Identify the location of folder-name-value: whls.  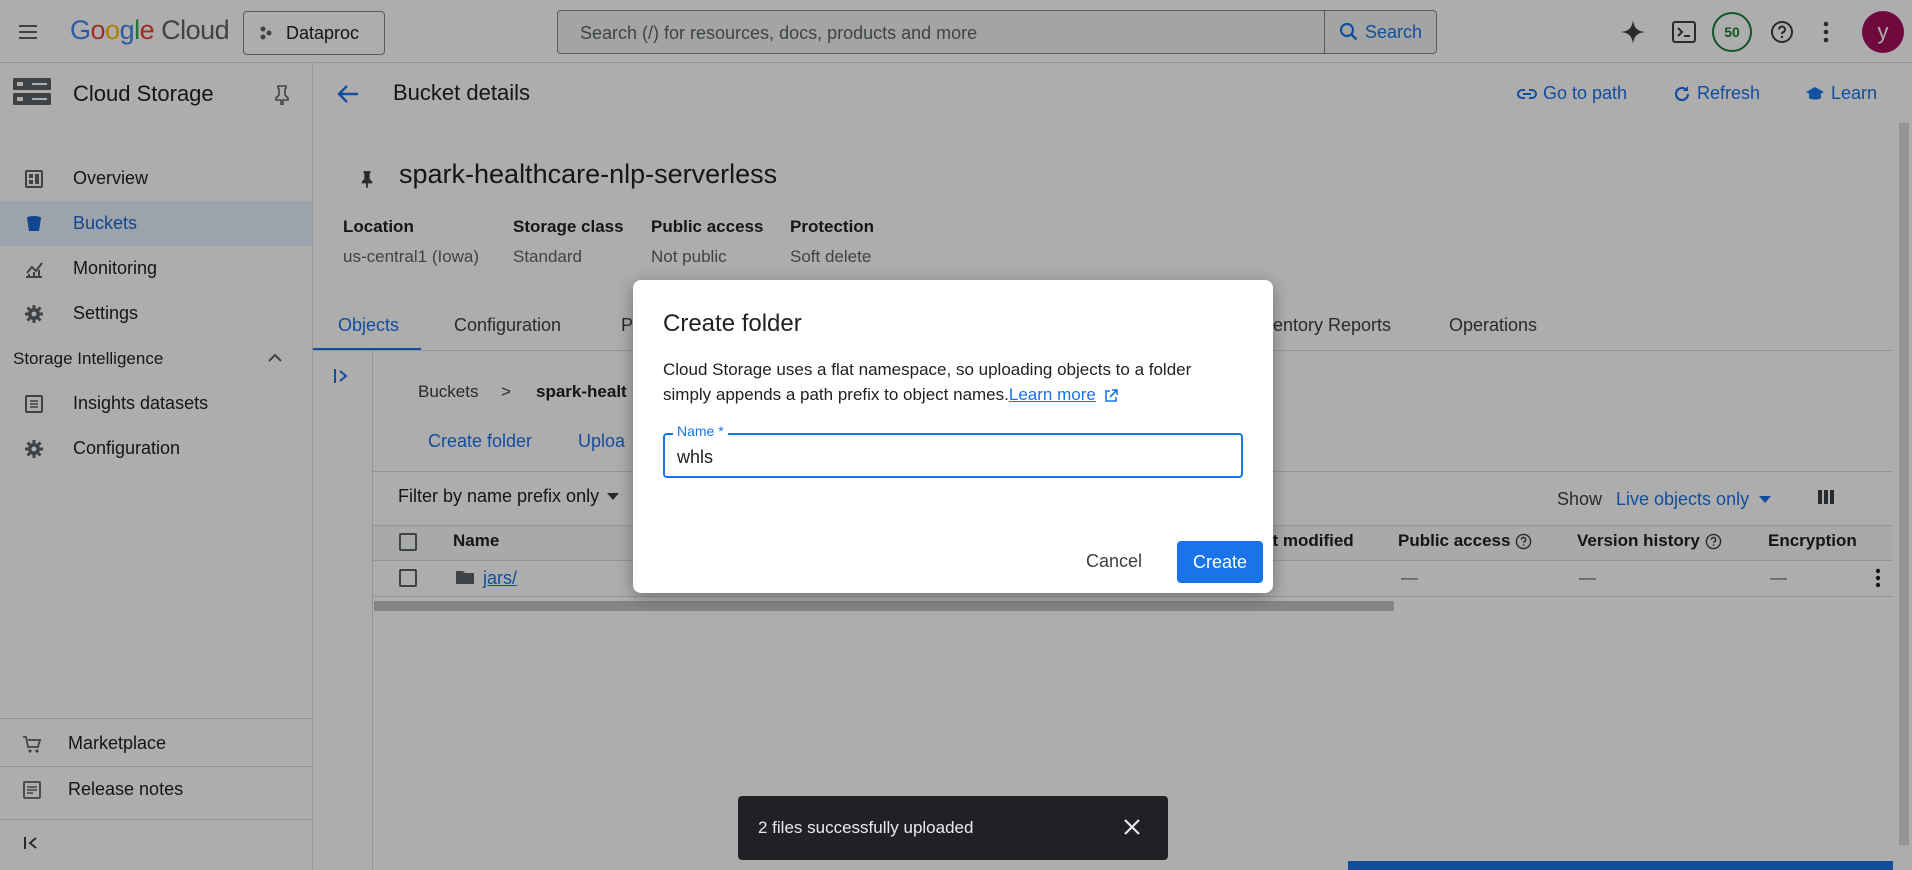
(695, 457).